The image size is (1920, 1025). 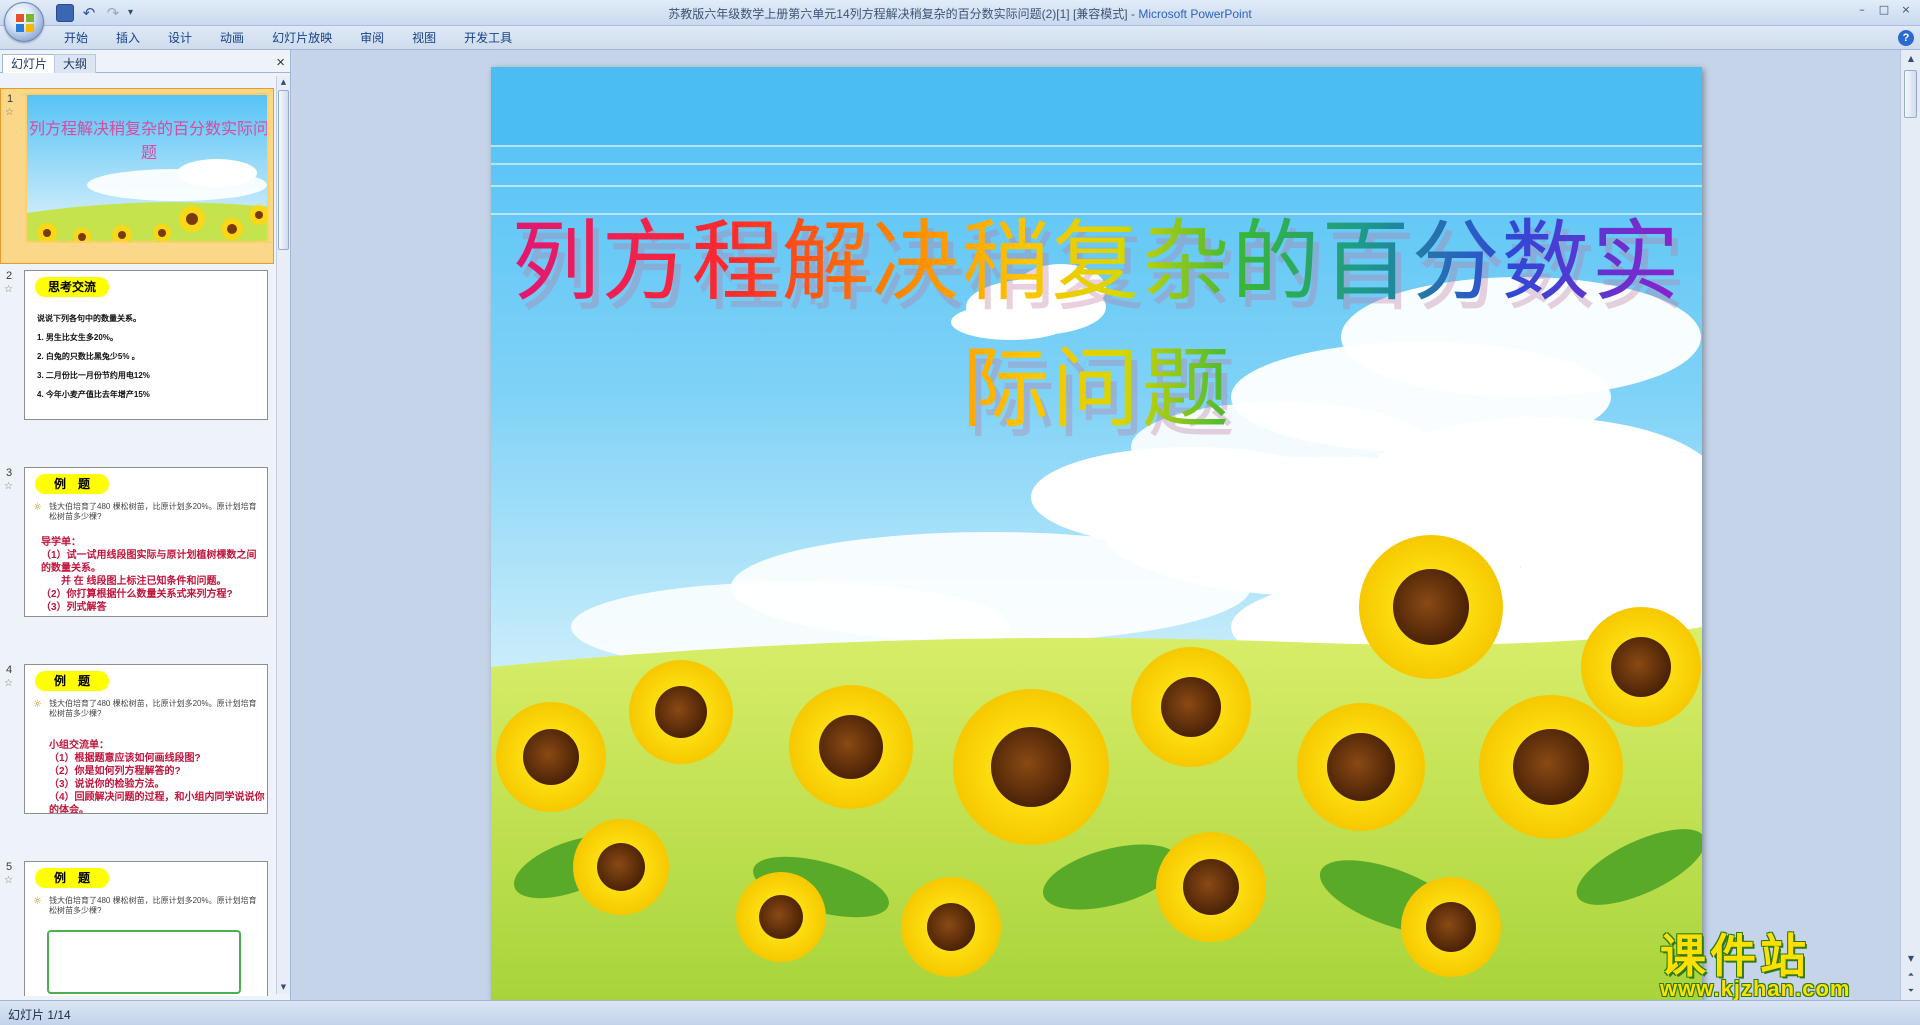 I want to click on window-controls: – □ ×, so click(x=1884, y=10).